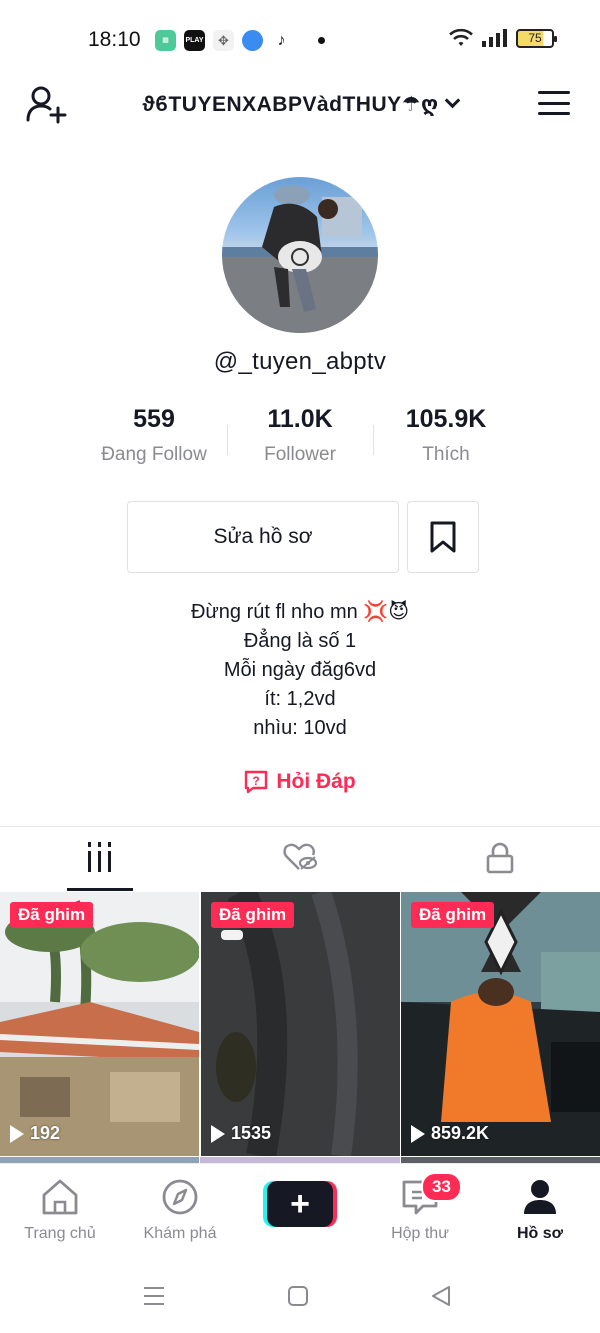  I want to click on video-grid-icon, so click(99, 857).